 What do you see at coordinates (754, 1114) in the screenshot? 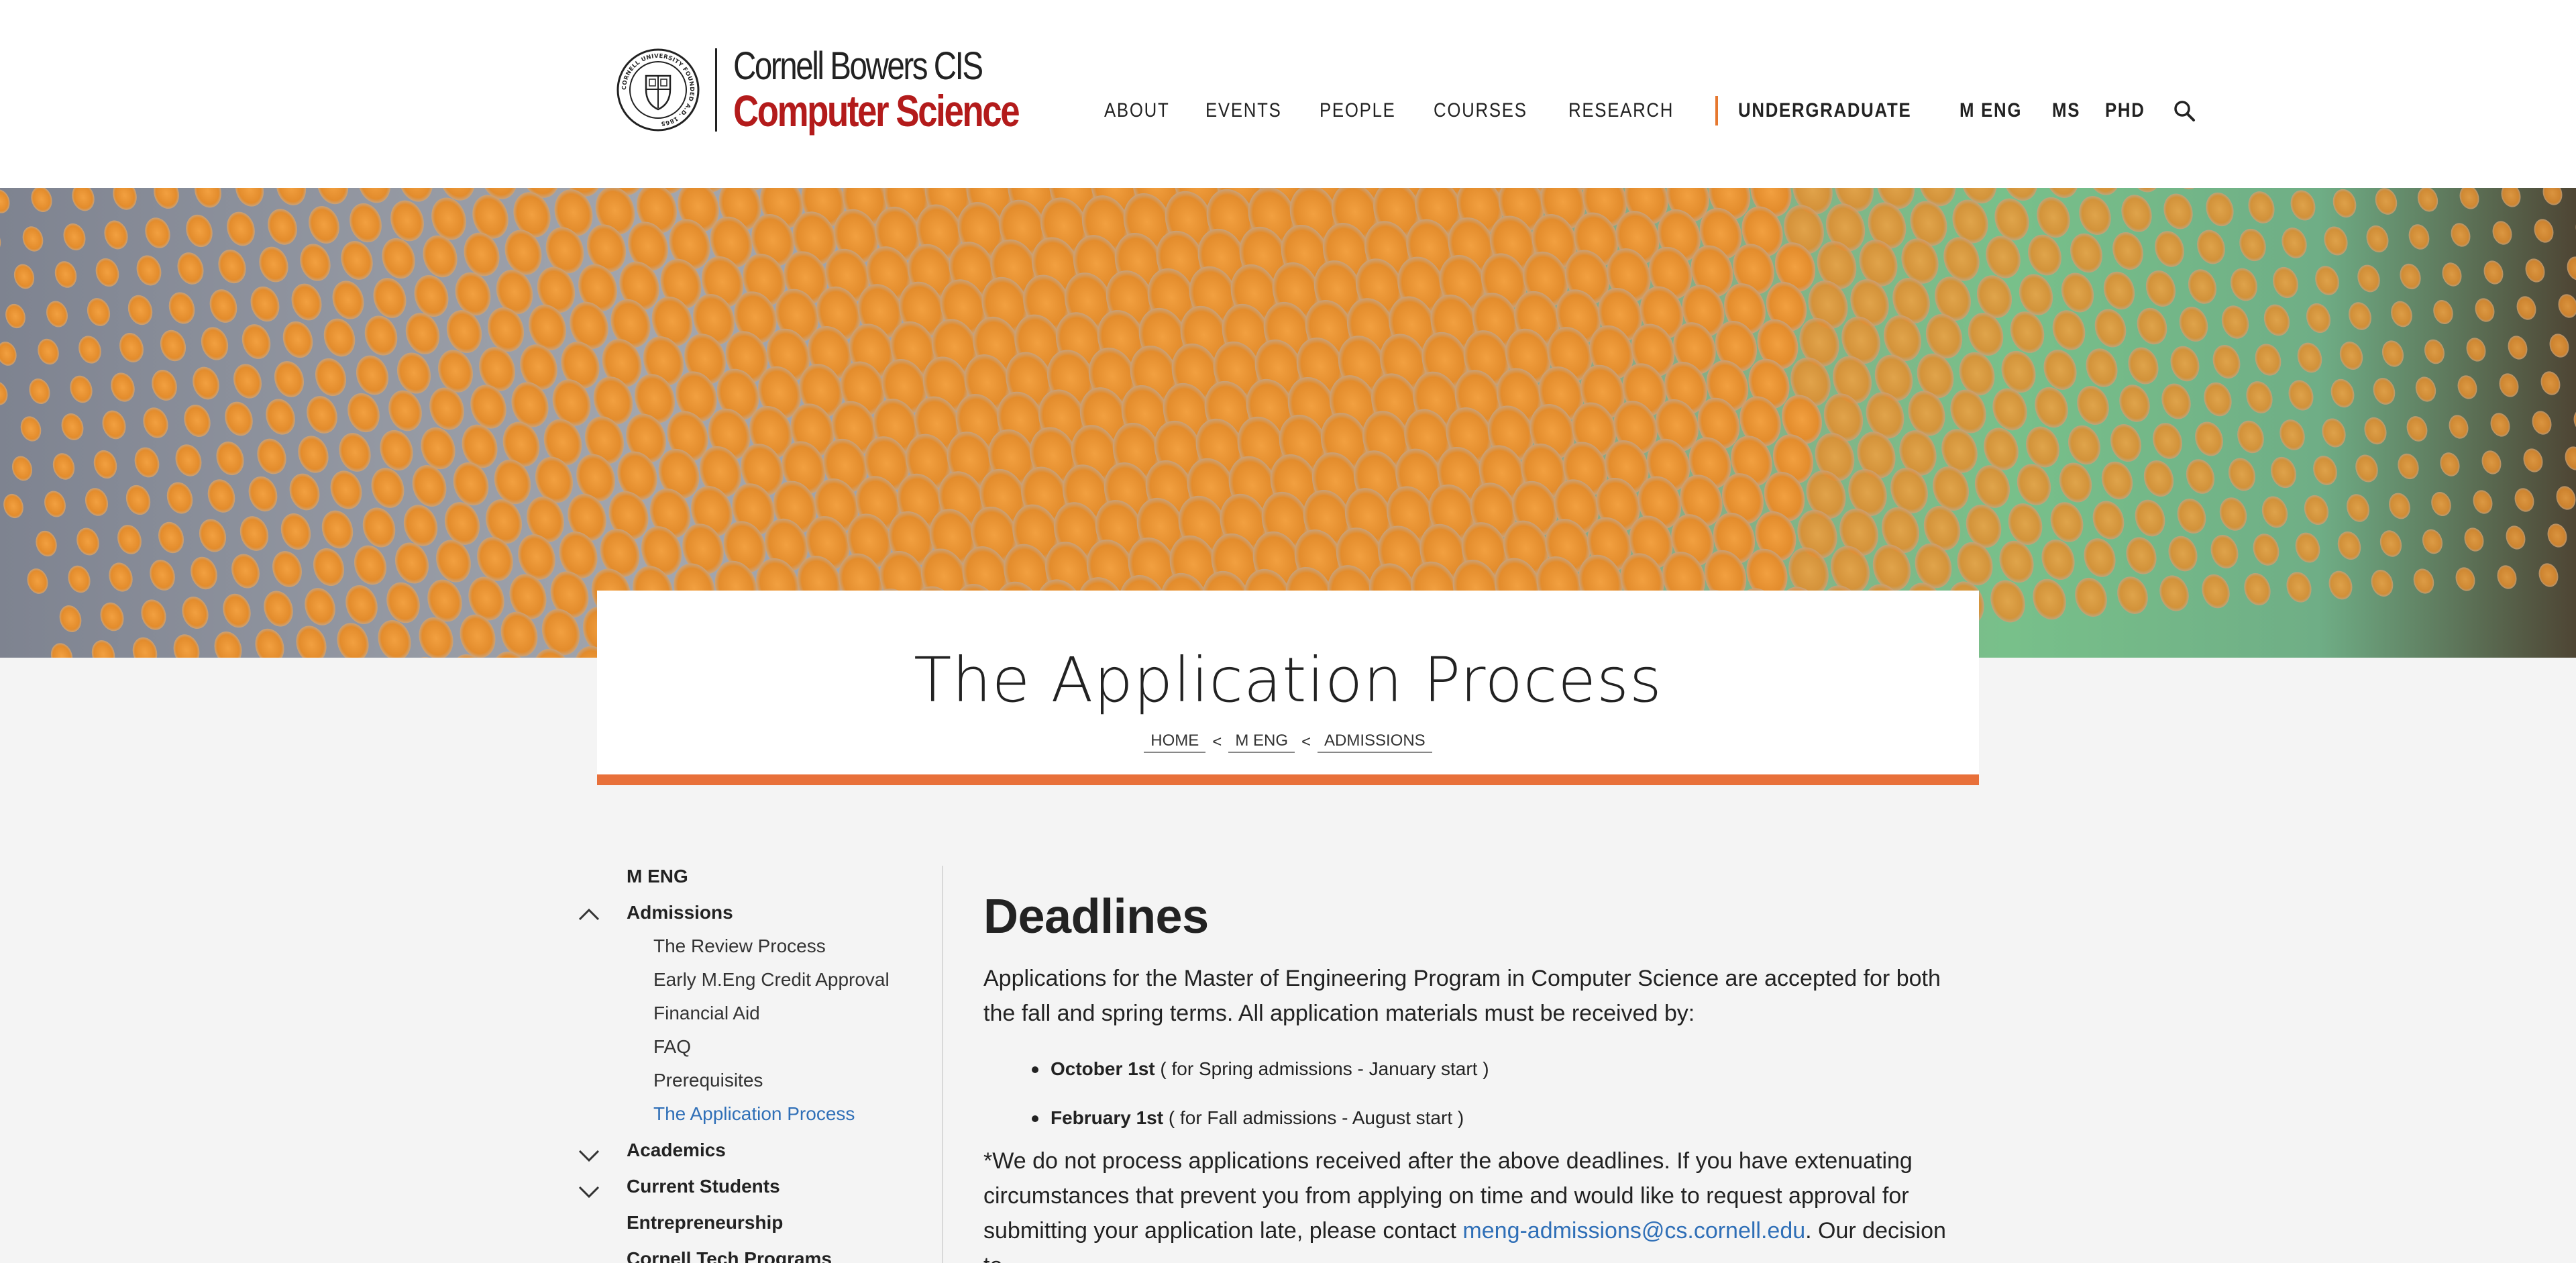
I see `sidebar-item-application-process: The Application Process` at bounding box center [754, 1114].